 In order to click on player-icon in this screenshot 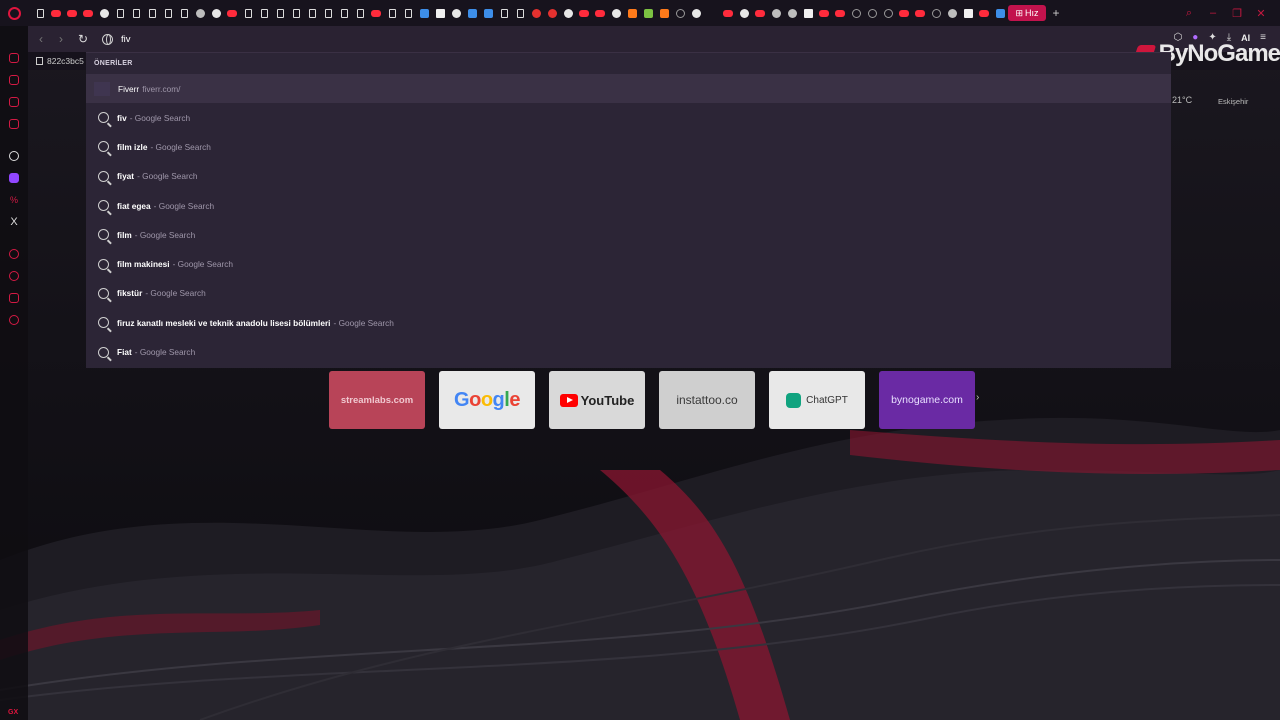, I will do `click(14, 254)`.